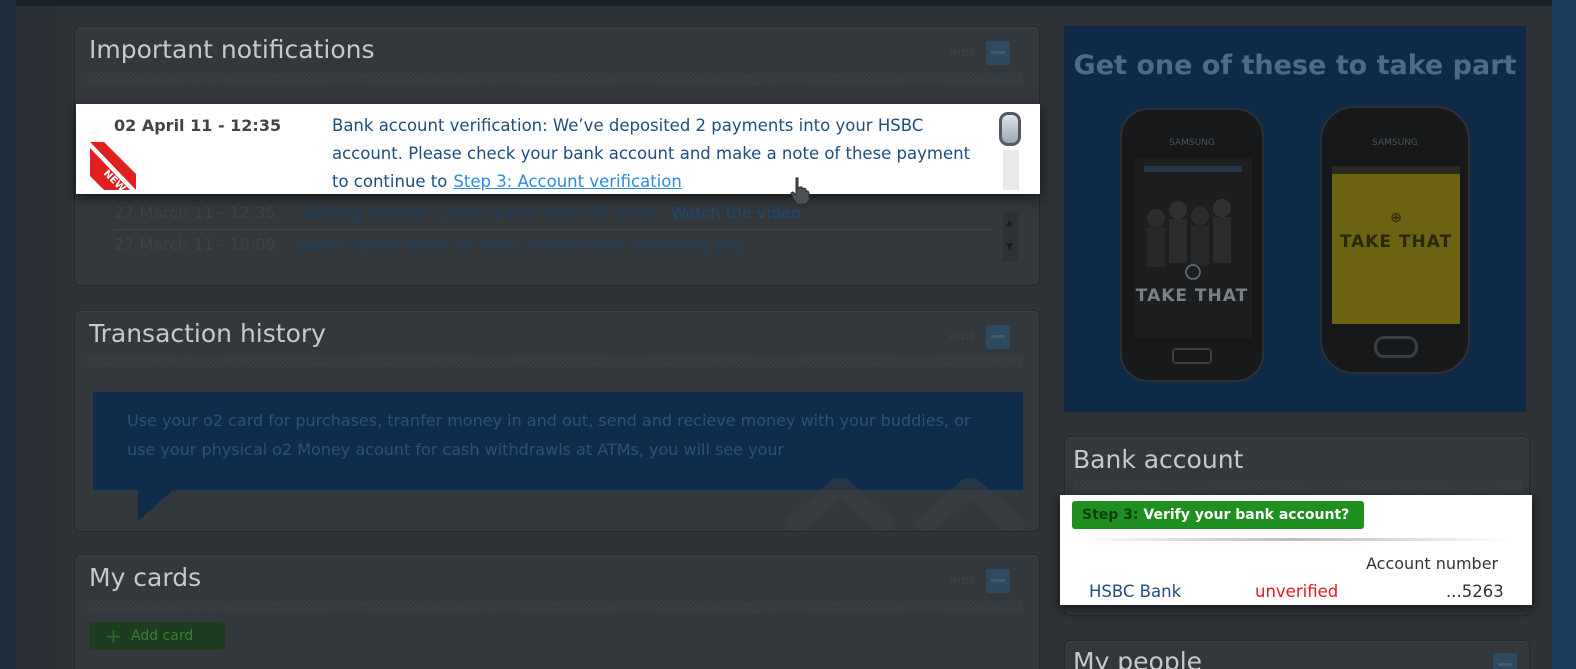 This screenshot has height=669, width=1576. Describe the element at coordinates (113, 166) in the screenshot. I see `new-badge: NEW` at that location.